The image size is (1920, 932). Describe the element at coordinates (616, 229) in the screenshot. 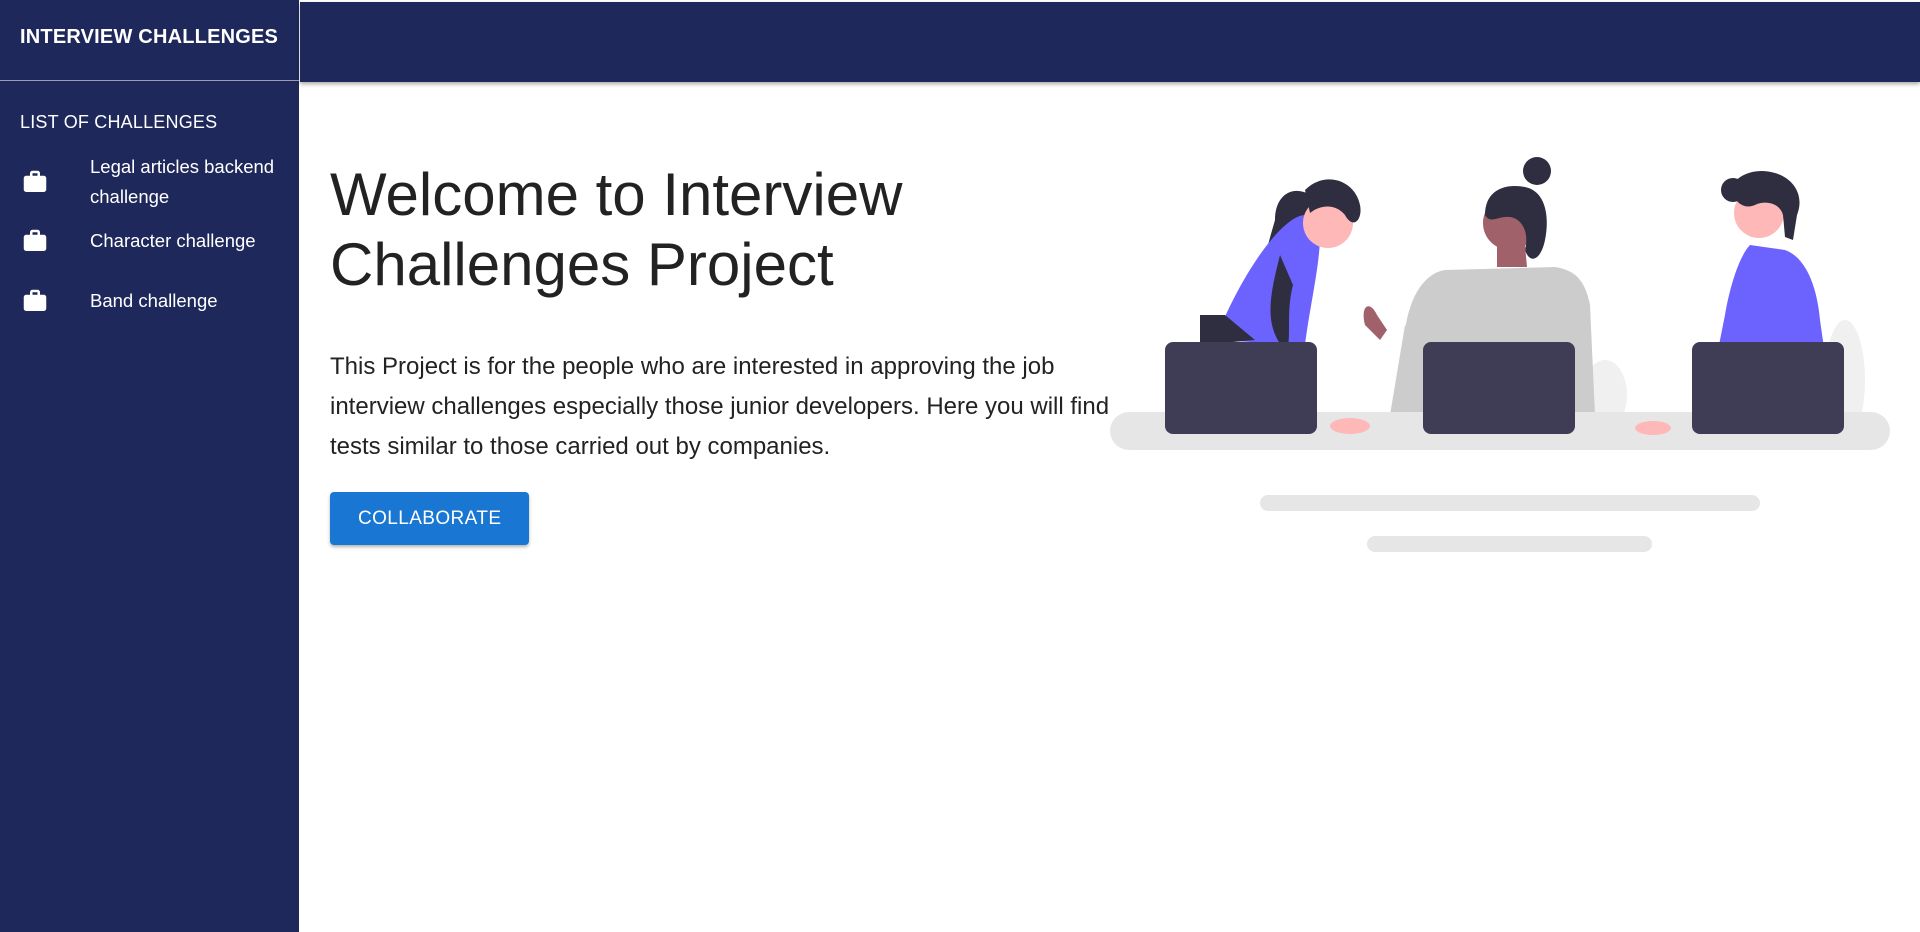

I see `page-title: Welcome to Interview Challenges Project` at that location.